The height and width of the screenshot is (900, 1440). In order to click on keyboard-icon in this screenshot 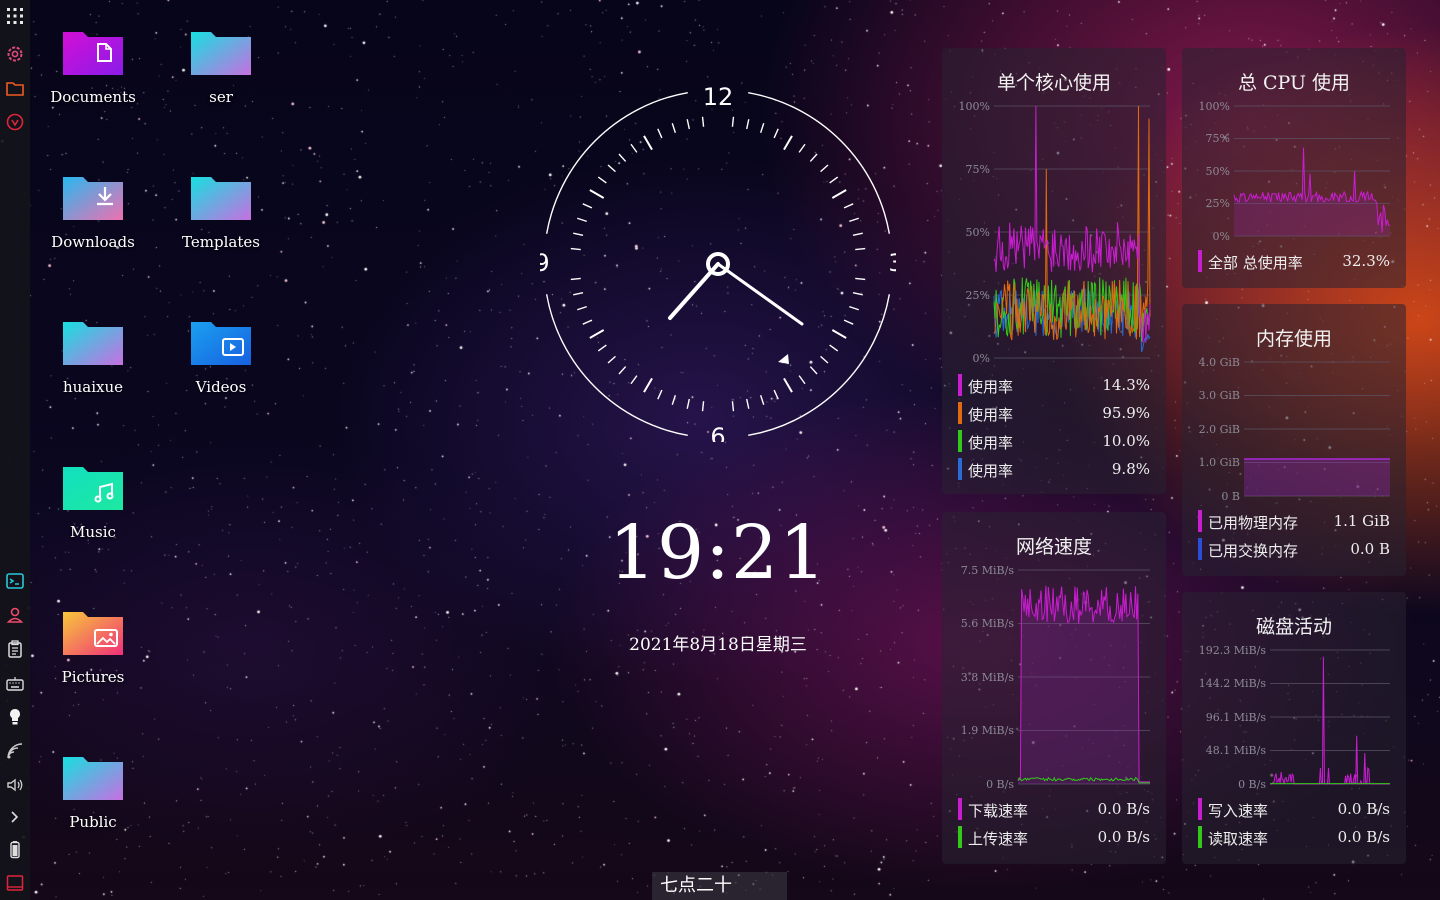, I will do `click(15, 684)`.